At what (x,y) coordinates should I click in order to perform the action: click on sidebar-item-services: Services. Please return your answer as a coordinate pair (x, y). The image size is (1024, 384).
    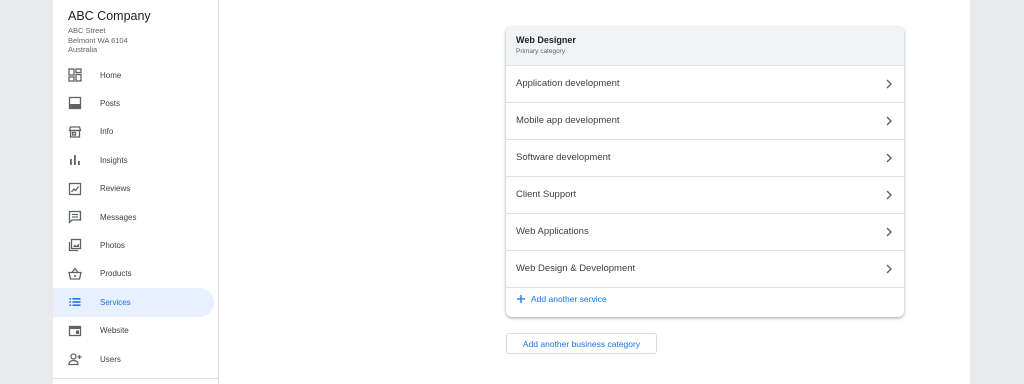
    Looking at the image, I should click on (133, 302).